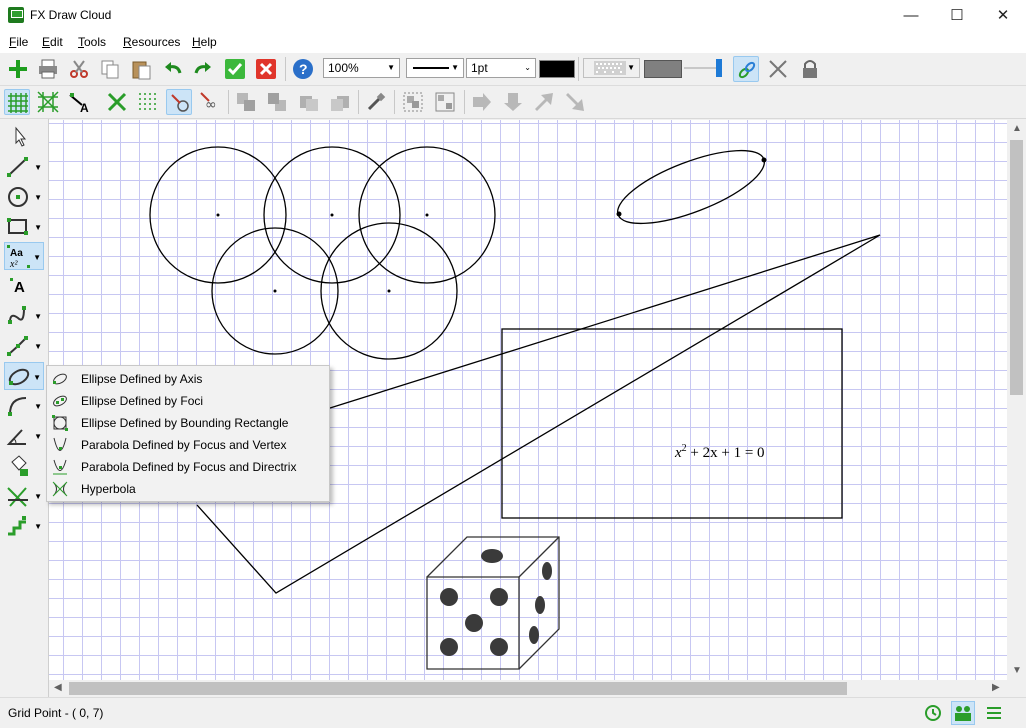  I want to click on opacity-slider-handle, so click(719, 68).